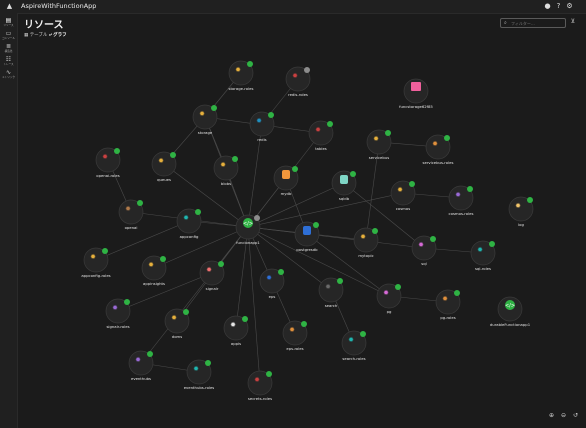 Image resolution: width=586 pixels, height=428 pixels. What do you see at coordinates (510, 324) in the screenshot?
I see `node-label: durableFunctionapp1` at bounding box center [510, 324].